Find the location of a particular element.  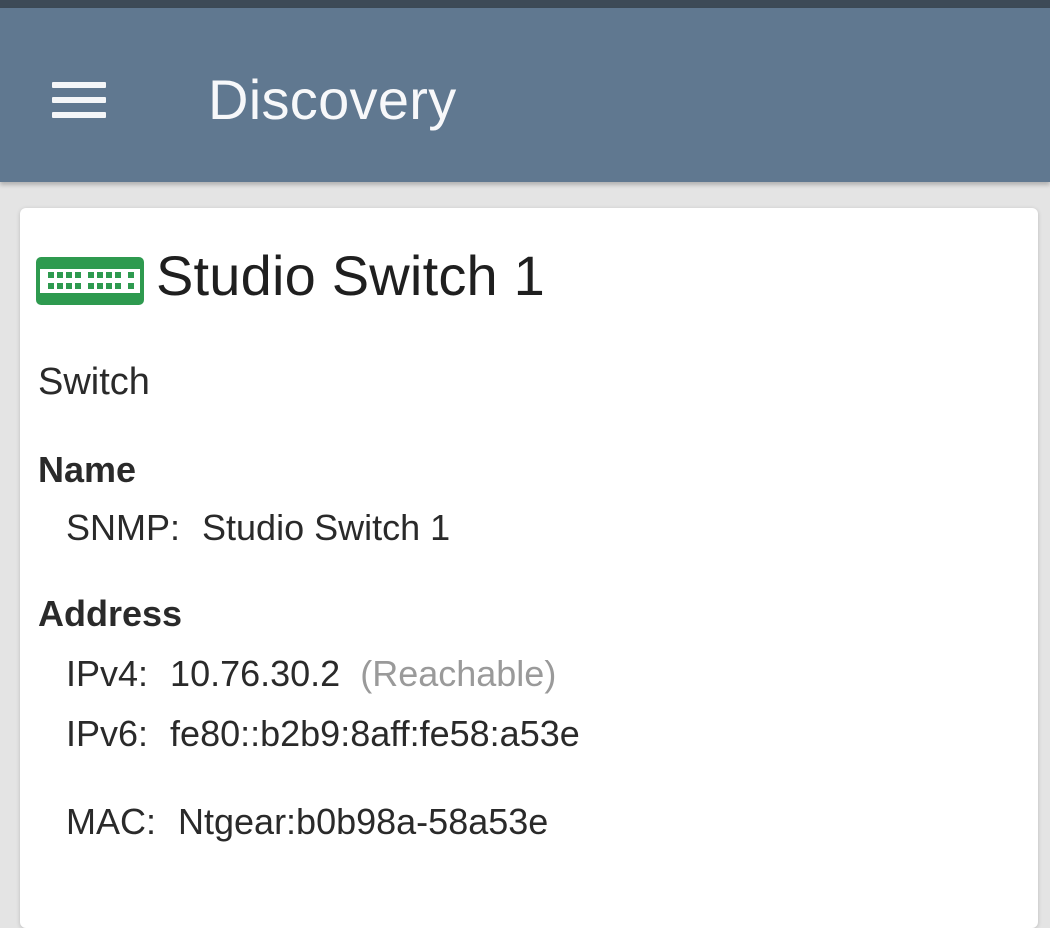

menu-button is located at coordinates (79, 100).